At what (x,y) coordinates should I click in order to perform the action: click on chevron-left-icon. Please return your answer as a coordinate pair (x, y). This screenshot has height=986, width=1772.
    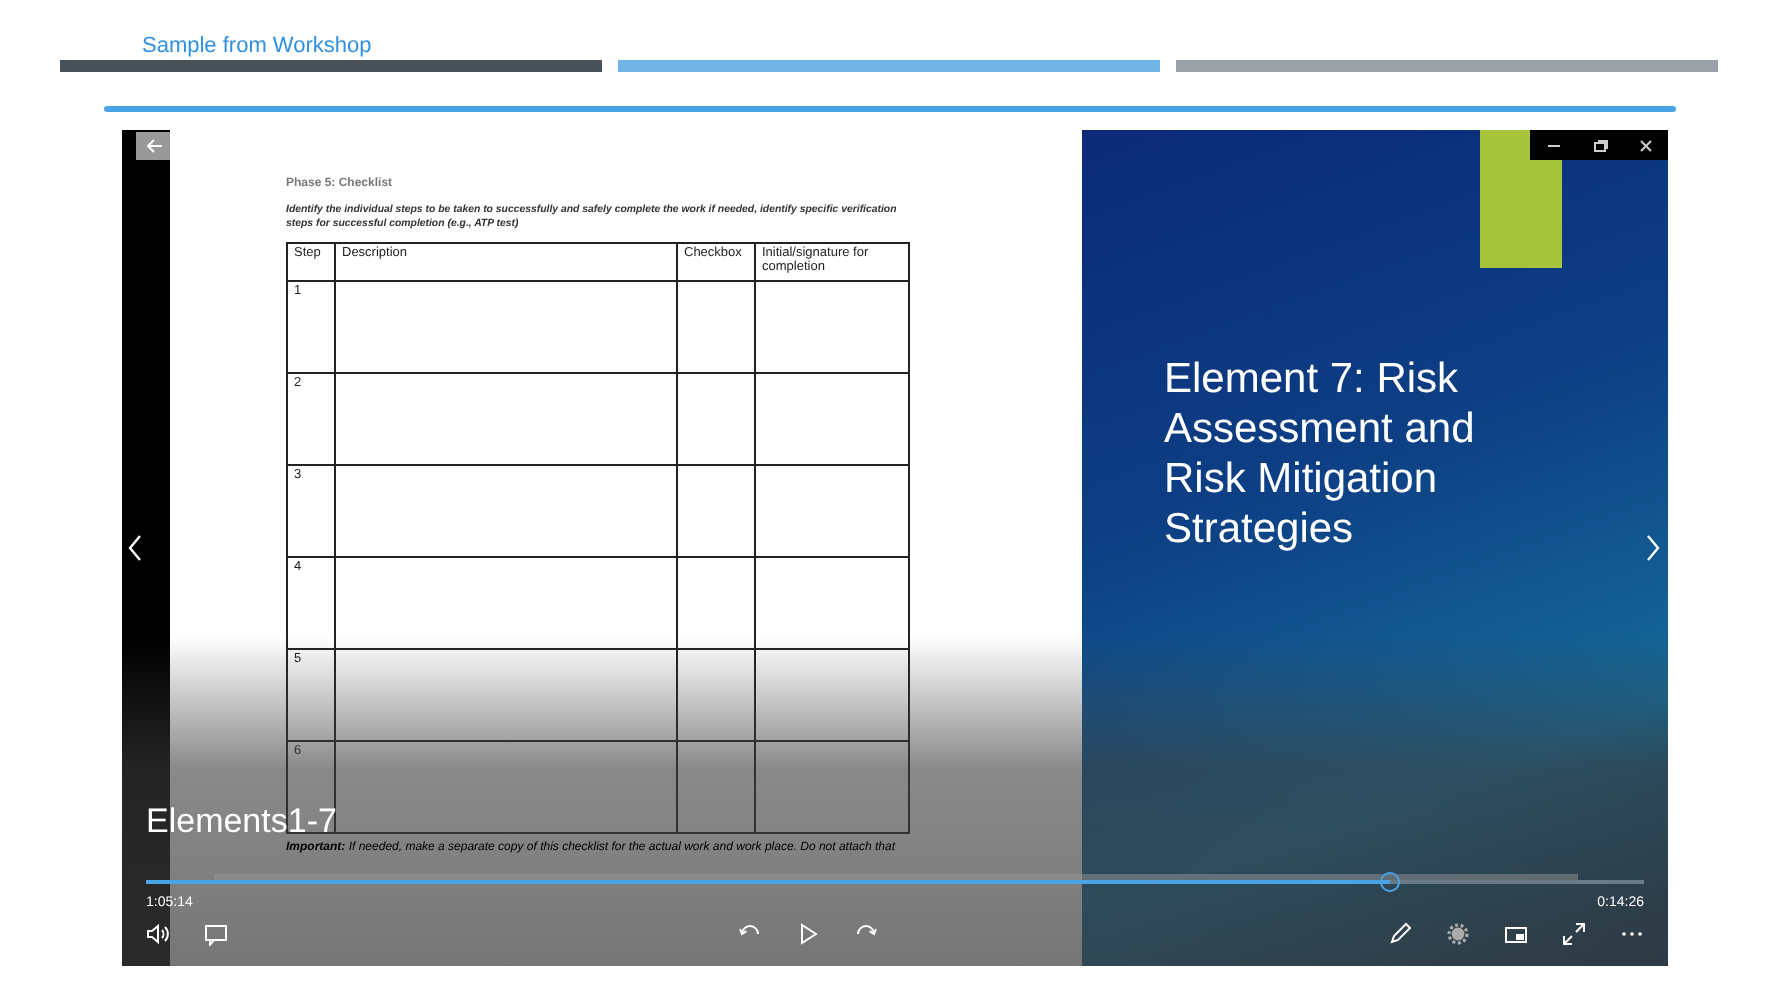
    Looking at the image, I should click on (136, 548).